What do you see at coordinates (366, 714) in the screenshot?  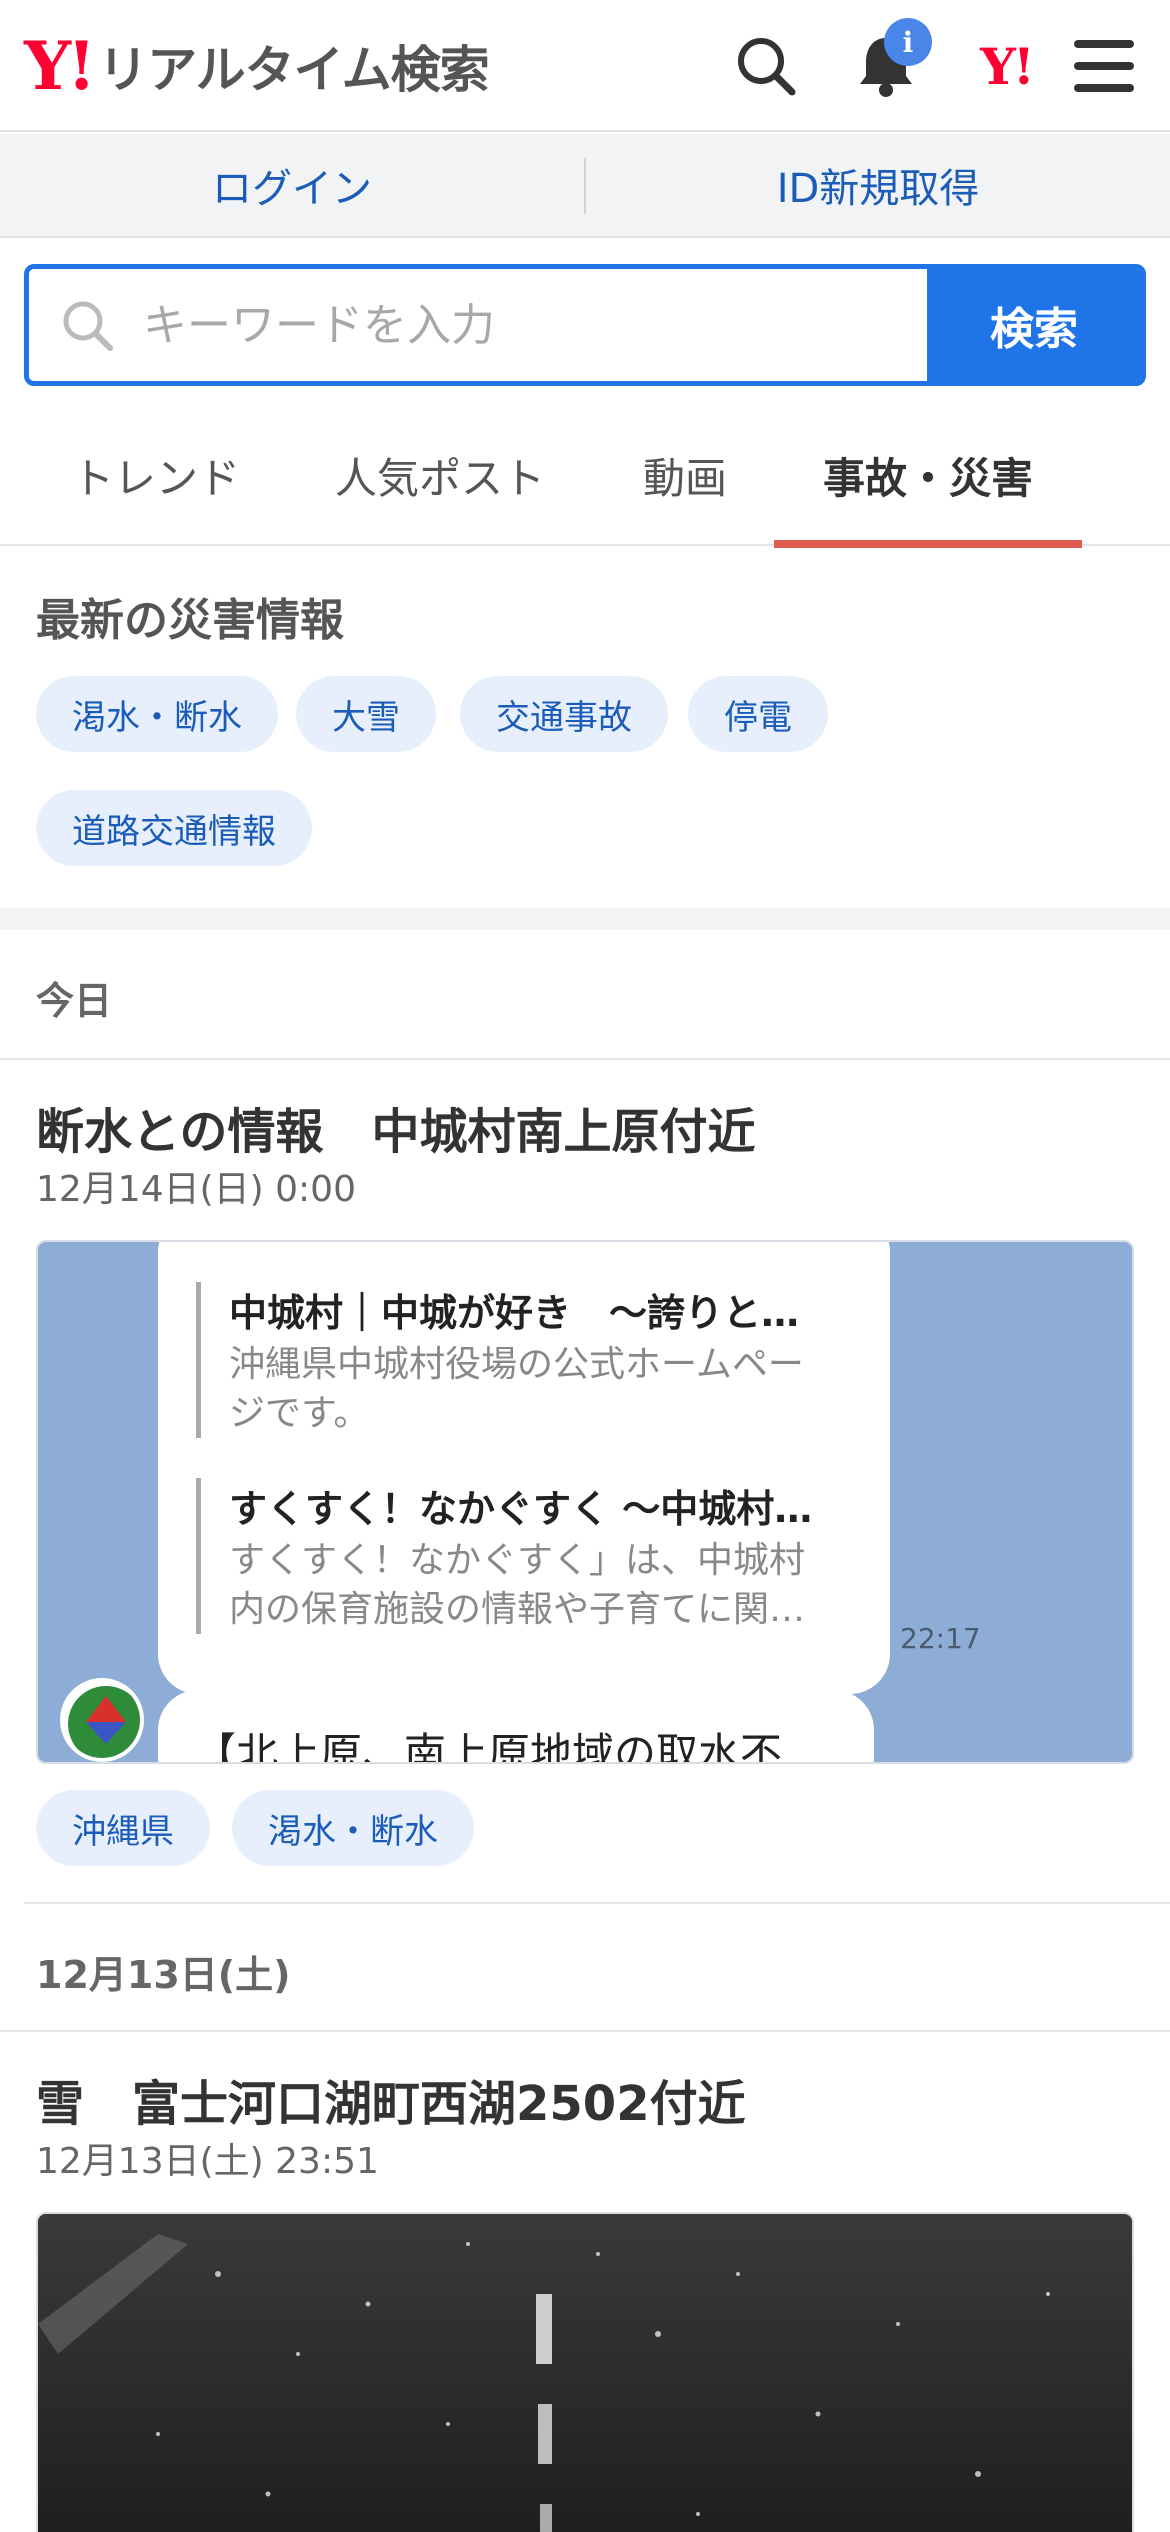 I see `chip-heavy-snow: 大雪` at bounding box center [366, 714].